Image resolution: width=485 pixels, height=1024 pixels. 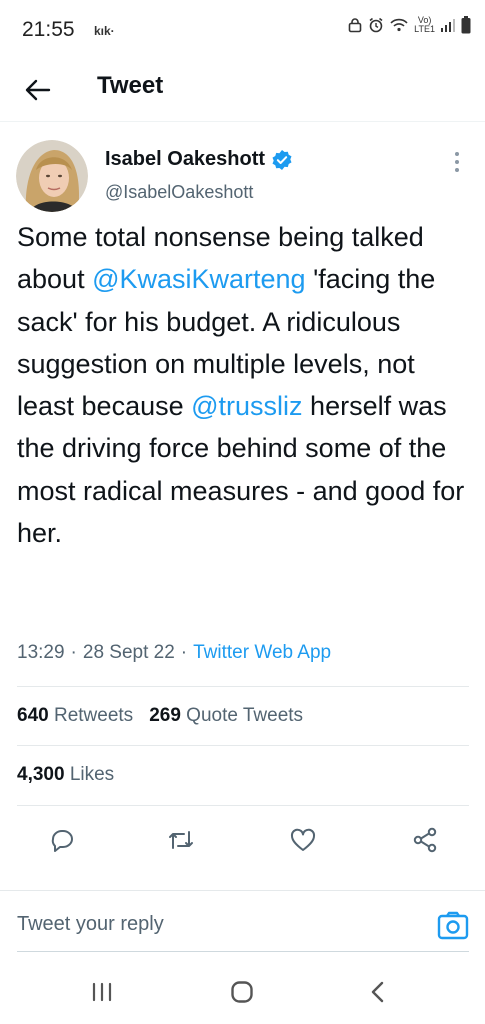 I want to click on home-button, so click(x=242, y=992).